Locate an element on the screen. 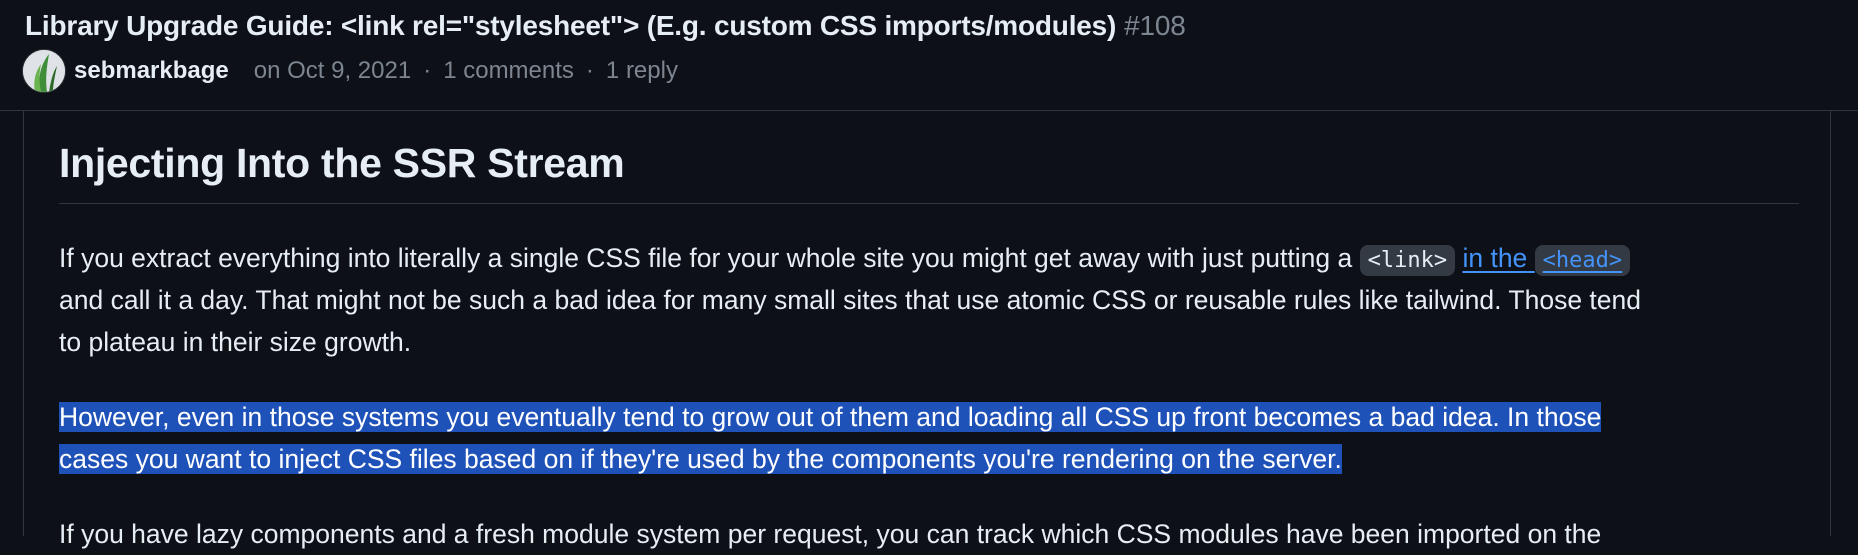 The image size is (1858, 555). paragraph-line: to plateau in their size growth. is located at coordinates (235, 342).